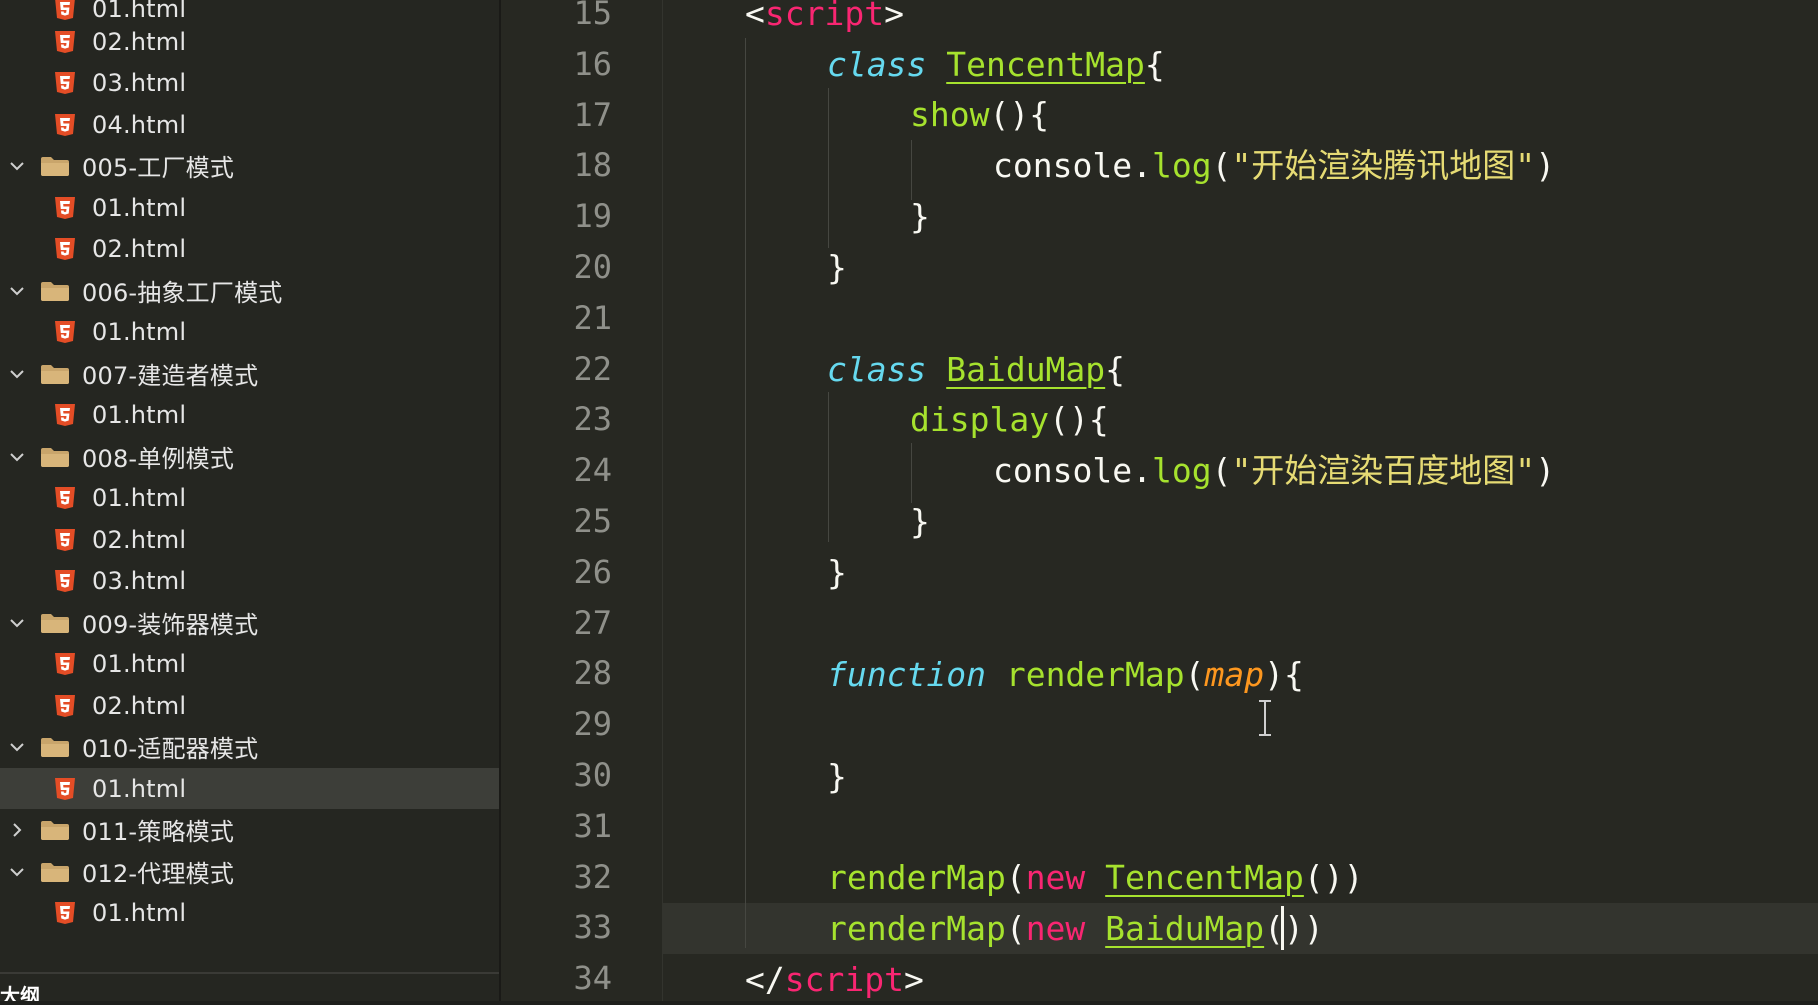 Image resolution: width=1818 pixels, height=1005 pixels. I want to click on tree-folder: 009-装饰器模式, so click(249, 622).